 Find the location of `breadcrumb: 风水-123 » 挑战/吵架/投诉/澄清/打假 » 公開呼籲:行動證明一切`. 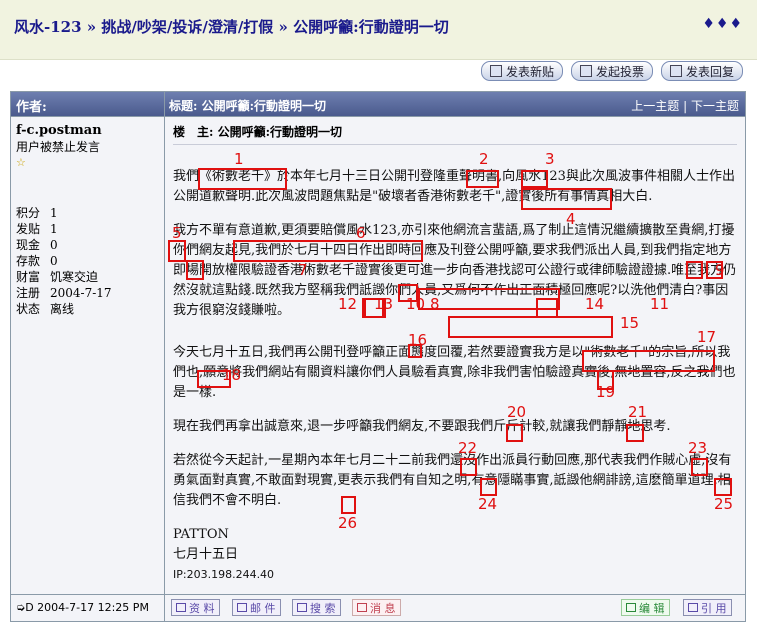

breadcrumb: 风水-123 » 挑战/吵架/投诉/澄清/打假 » 公開呼籲:行動證明一切 is located at coordinates (231, 26).